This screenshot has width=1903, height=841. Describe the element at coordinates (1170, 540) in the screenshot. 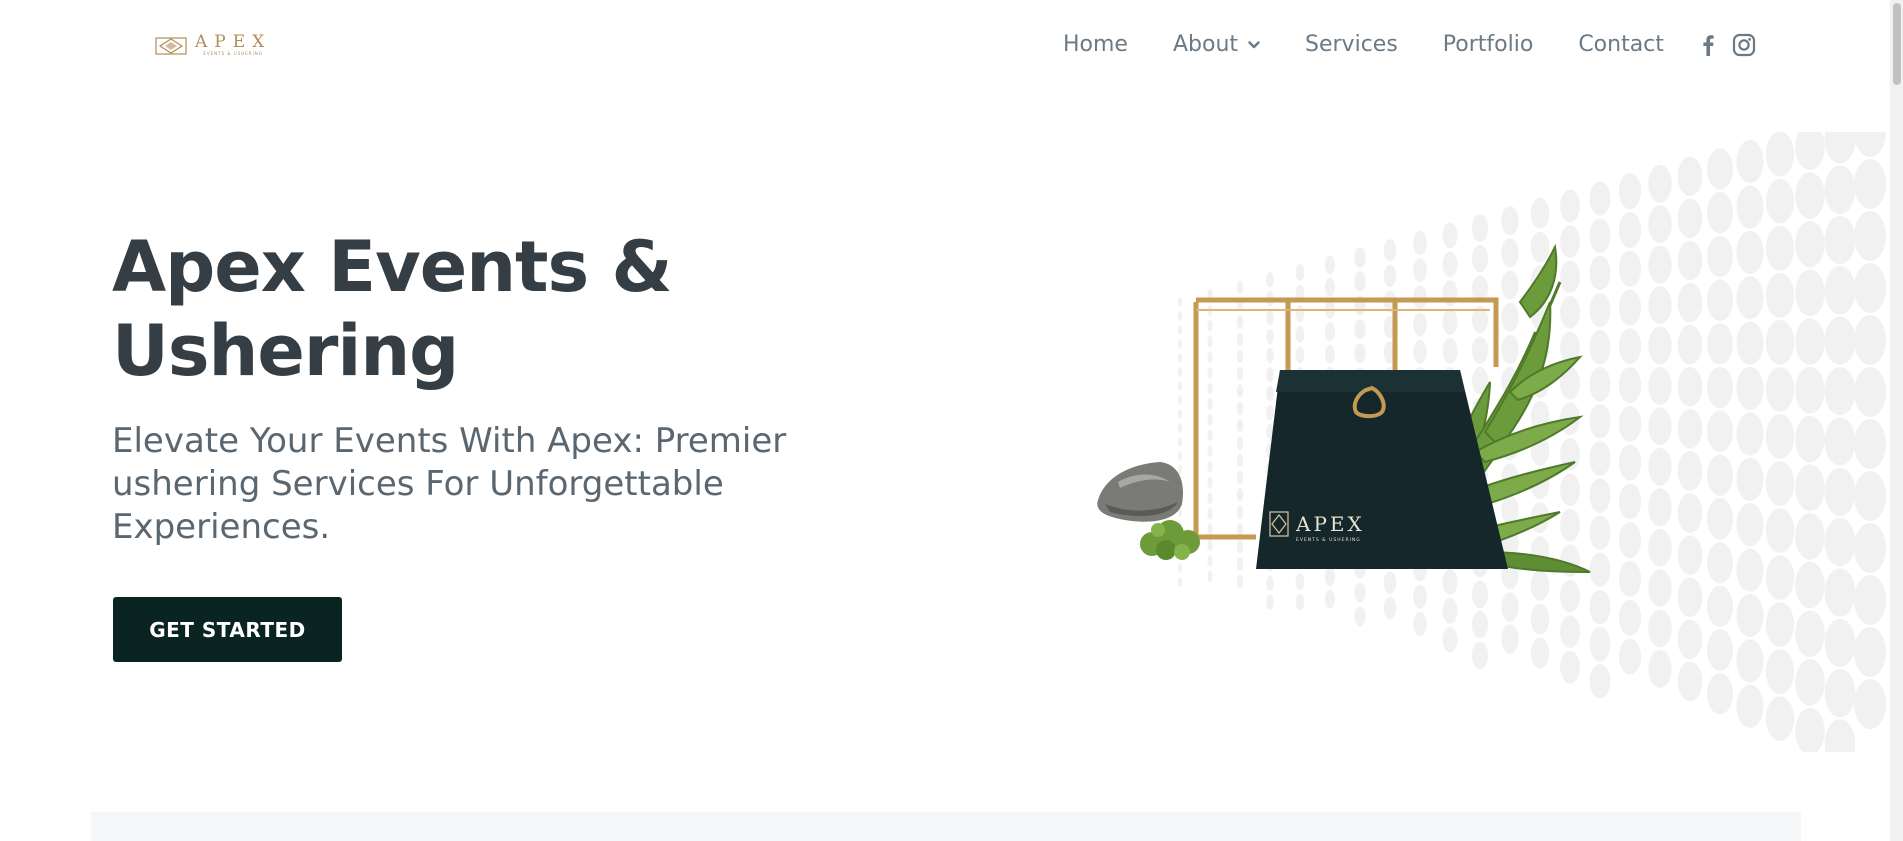

I see `moss` at that location.